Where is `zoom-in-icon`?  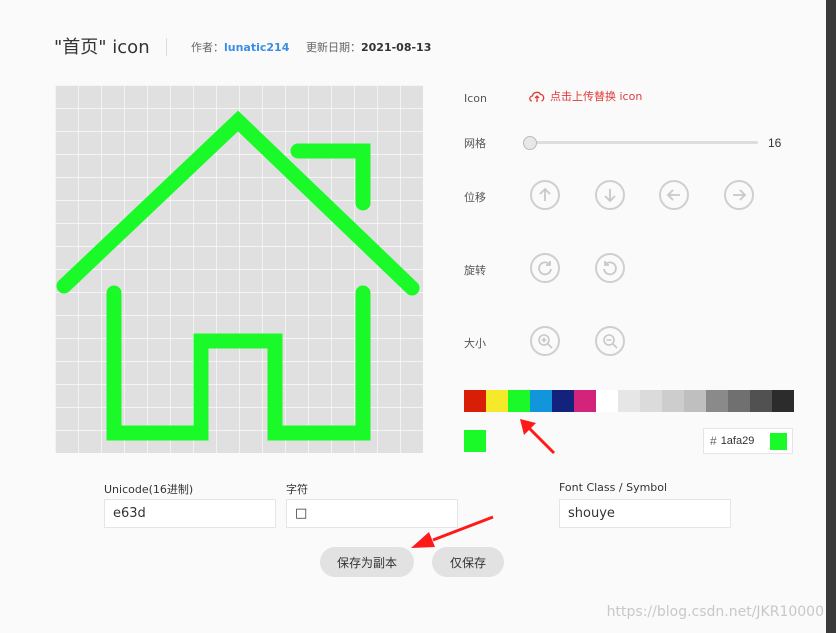
zoom-in-icon is located at coordinates (545, 341).